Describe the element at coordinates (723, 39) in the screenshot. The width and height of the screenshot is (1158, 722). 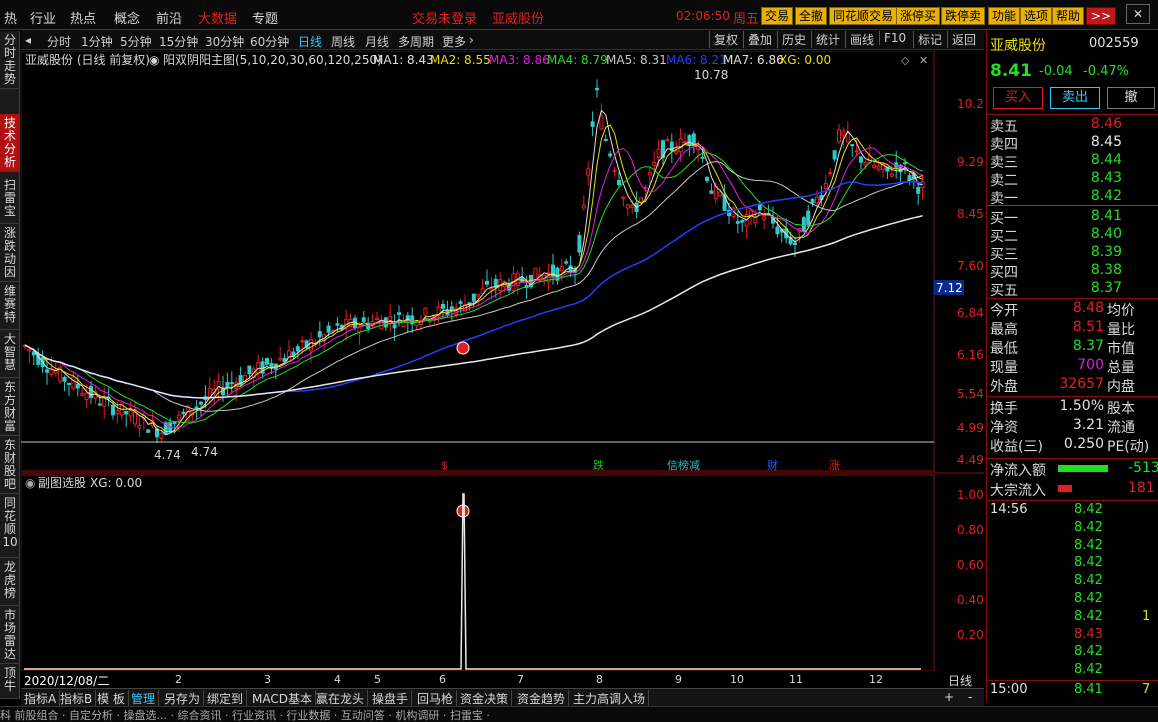
I see `fq-button: 复权` at that location.